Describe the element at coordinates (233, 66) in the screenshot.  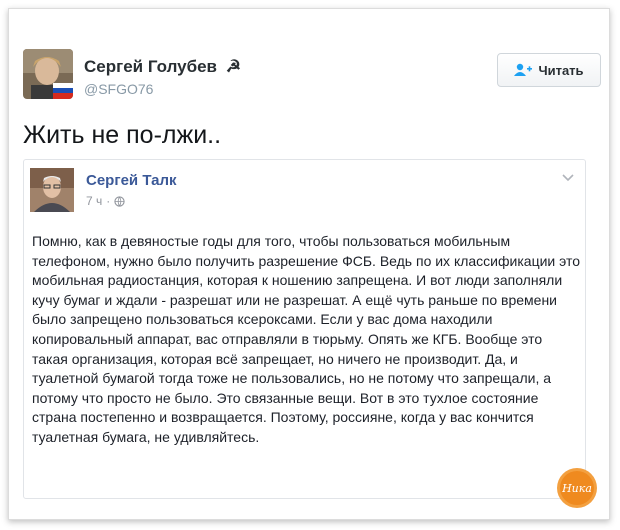
I see `hammer-sickle-icon: ☭` at that location.